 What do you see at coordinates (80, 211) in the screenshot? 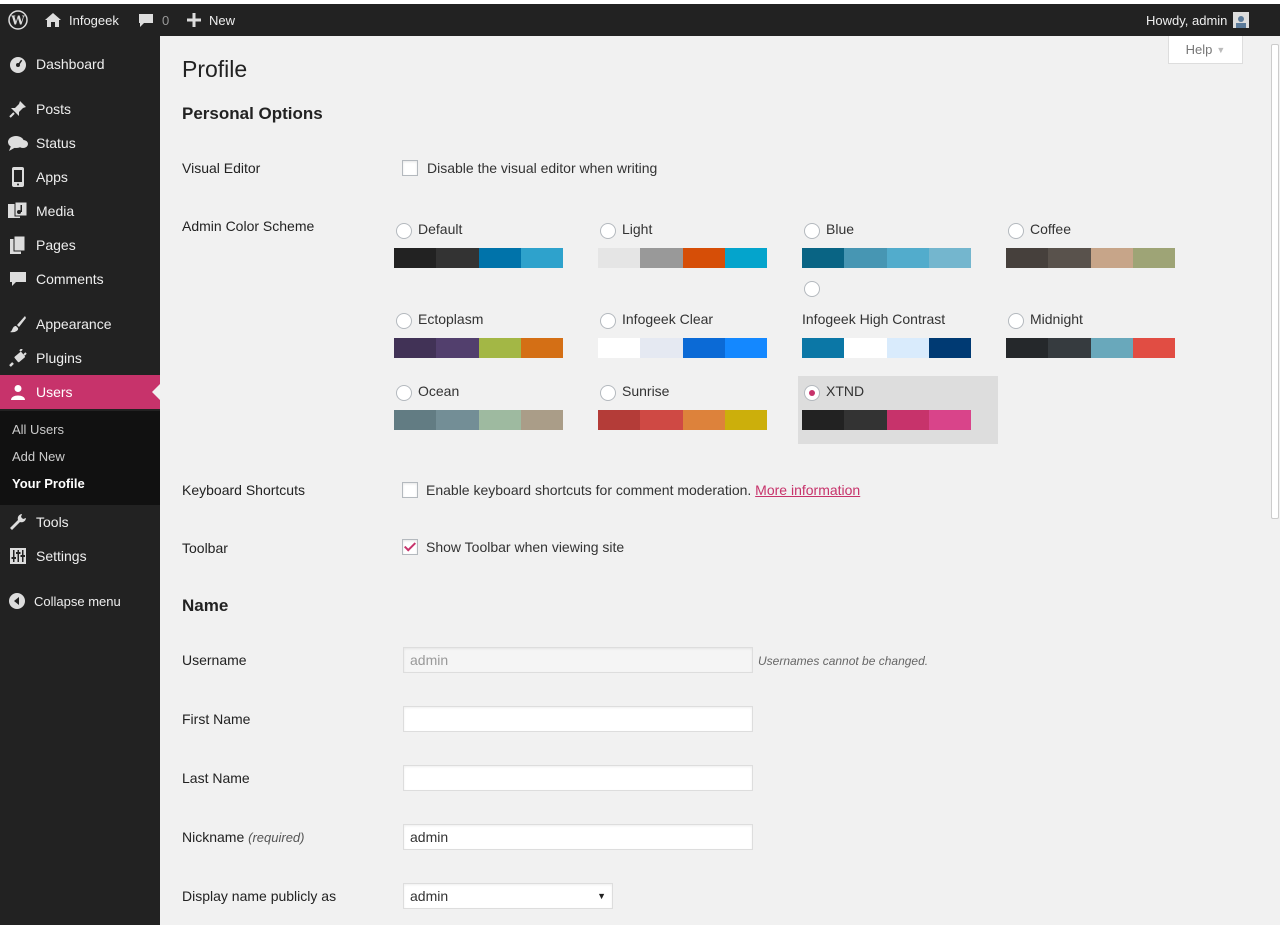
I see `menu-media: Media` at bounding box center [80, 211].